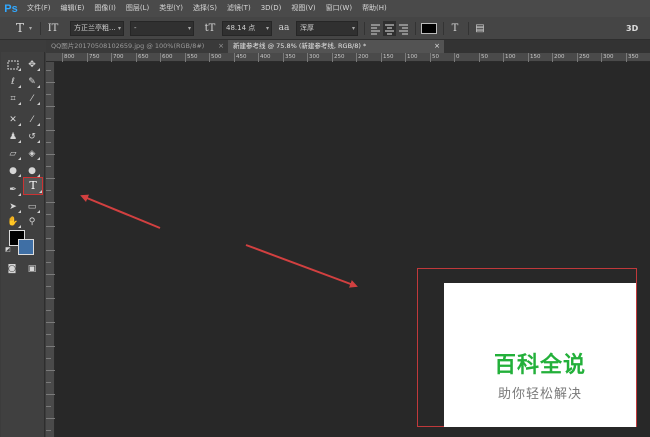 The width and height of the screenshot is (650, 437). Describe the element at coordinates (374, 8) in the screenshot. I see `menu-help: 帮助(H)` at that location.